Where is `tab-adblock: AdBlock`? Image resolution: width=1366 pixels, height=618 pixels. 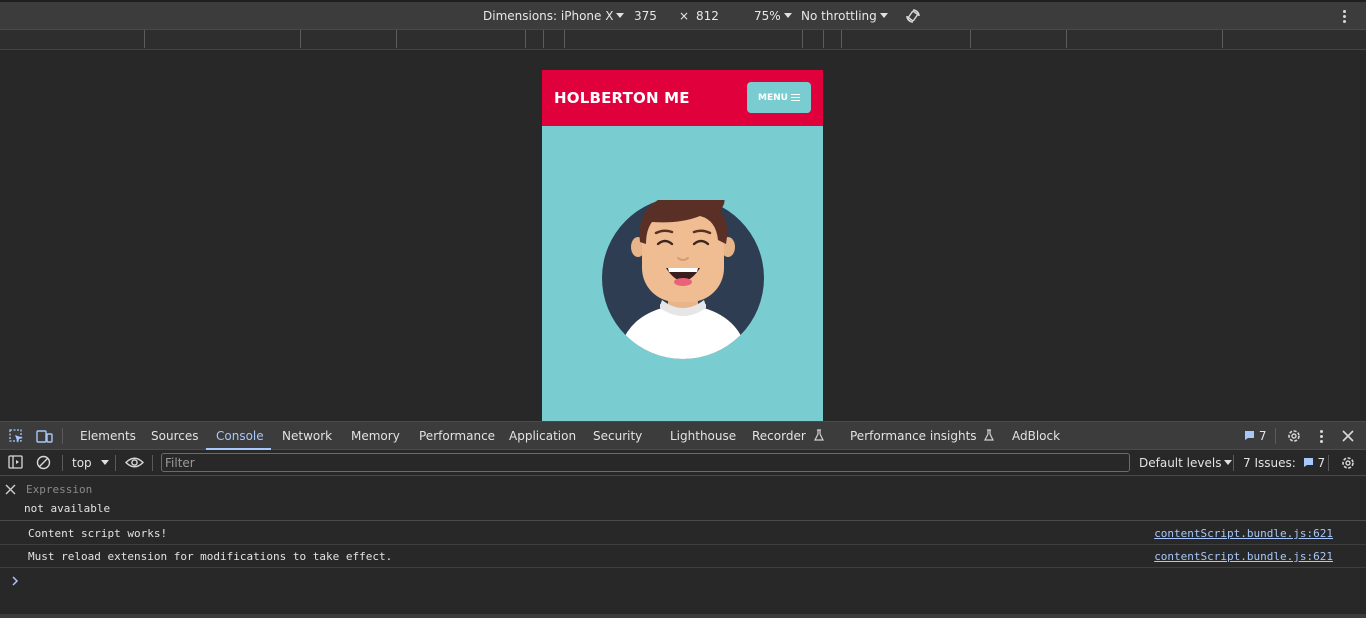
tab-adblock: AdBlock is located at coordinates (1036, 436).